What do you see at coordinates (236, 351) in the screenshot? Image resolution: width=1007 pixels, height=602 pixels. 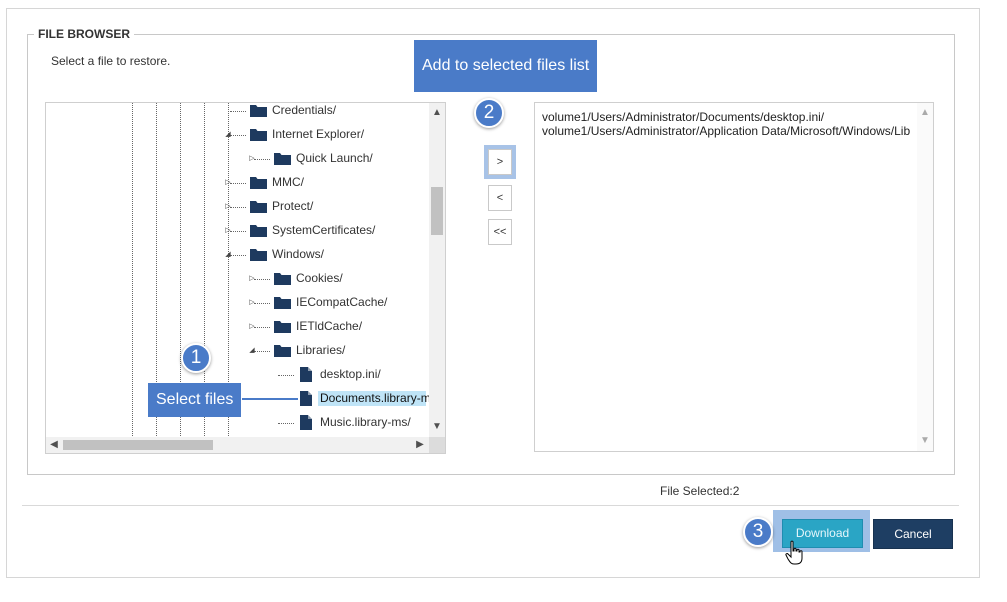 I see `tree-node: ◢ Libraries/` at bounding box center [236, 351].